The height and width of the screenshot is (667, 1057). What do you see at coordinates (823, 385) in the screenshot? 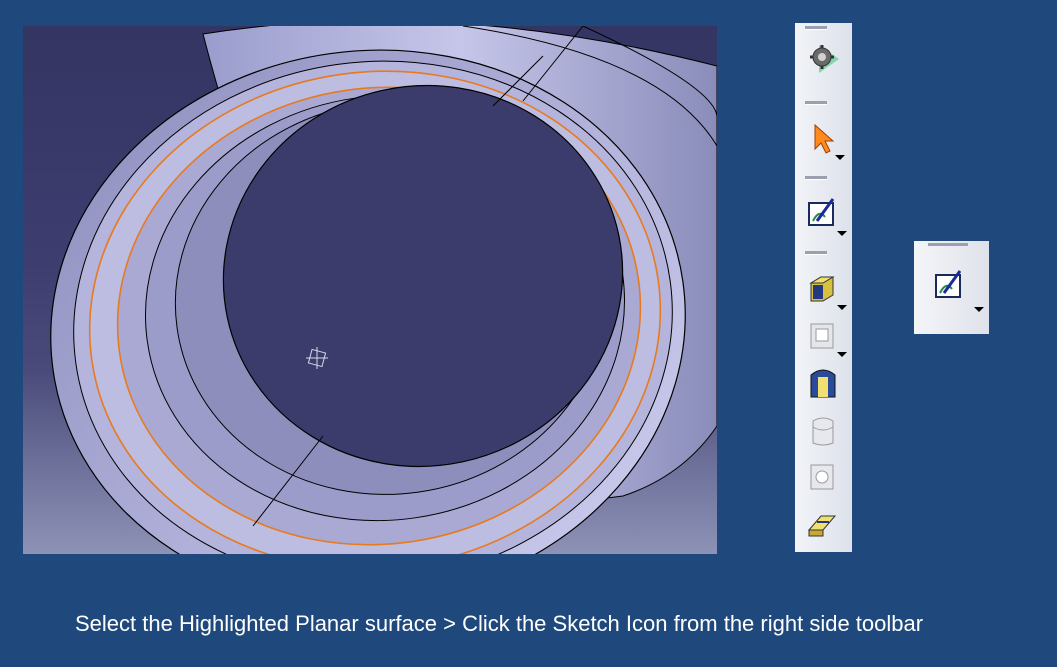
I see `shaft-icon` at bounding box center [823, 385].